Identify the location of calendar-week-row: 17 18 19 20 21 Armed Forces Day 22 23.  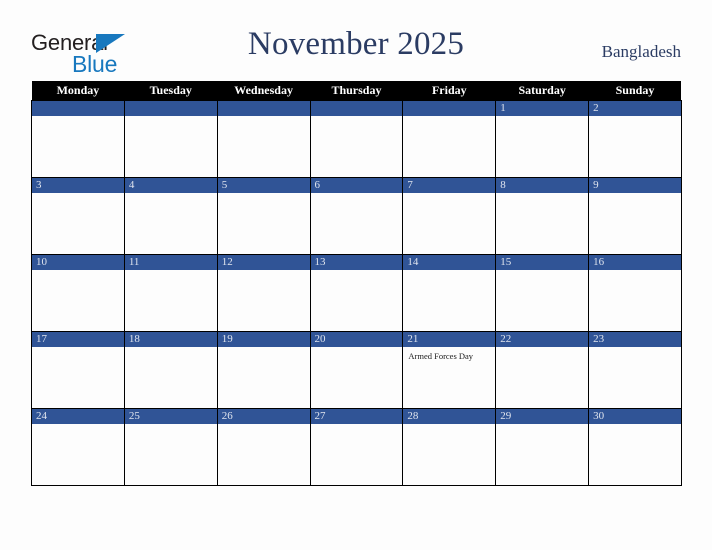
(356, 370).